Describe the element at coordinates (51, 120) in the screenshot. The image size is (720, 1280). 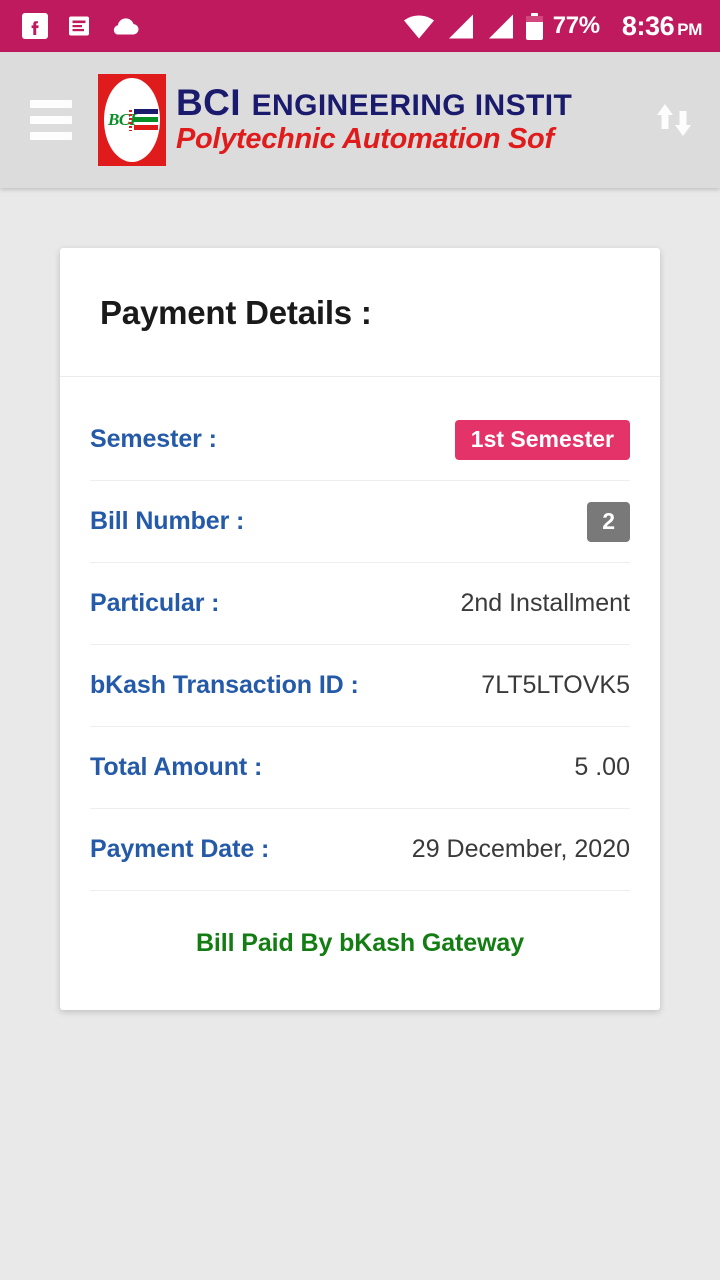
I see `hamburger-menu-icon` at that location.